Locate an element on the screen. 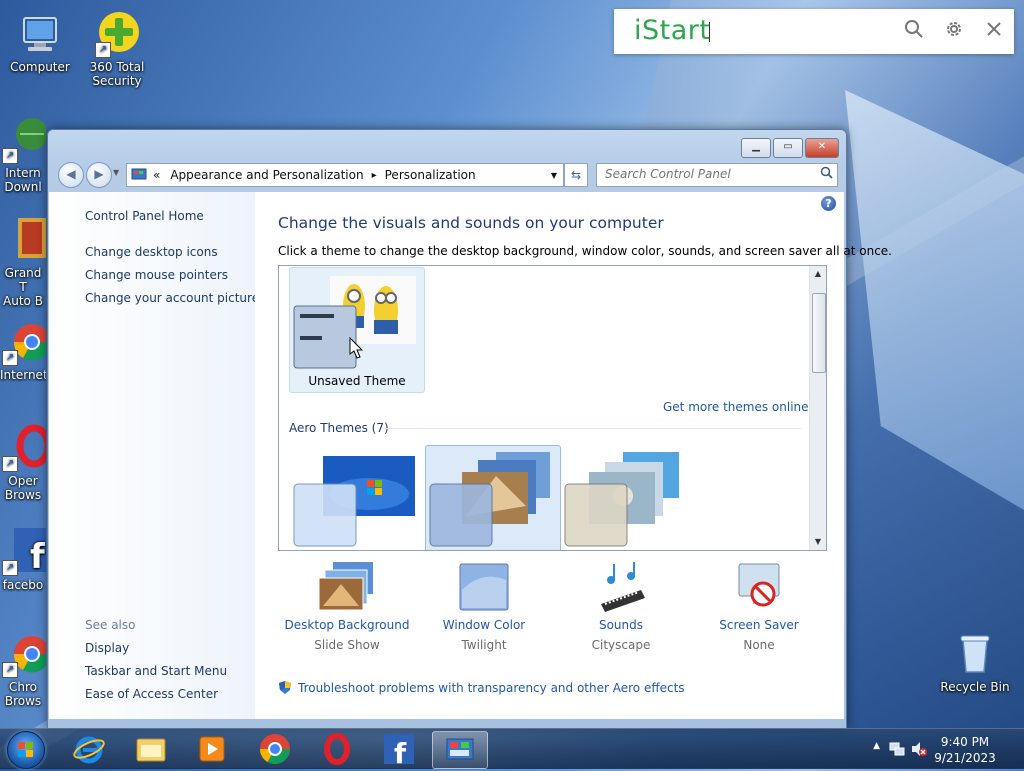 The height and width of the screenshot is (771, 1024). window-color-label: Window Color is located at coordinates (484, 625).